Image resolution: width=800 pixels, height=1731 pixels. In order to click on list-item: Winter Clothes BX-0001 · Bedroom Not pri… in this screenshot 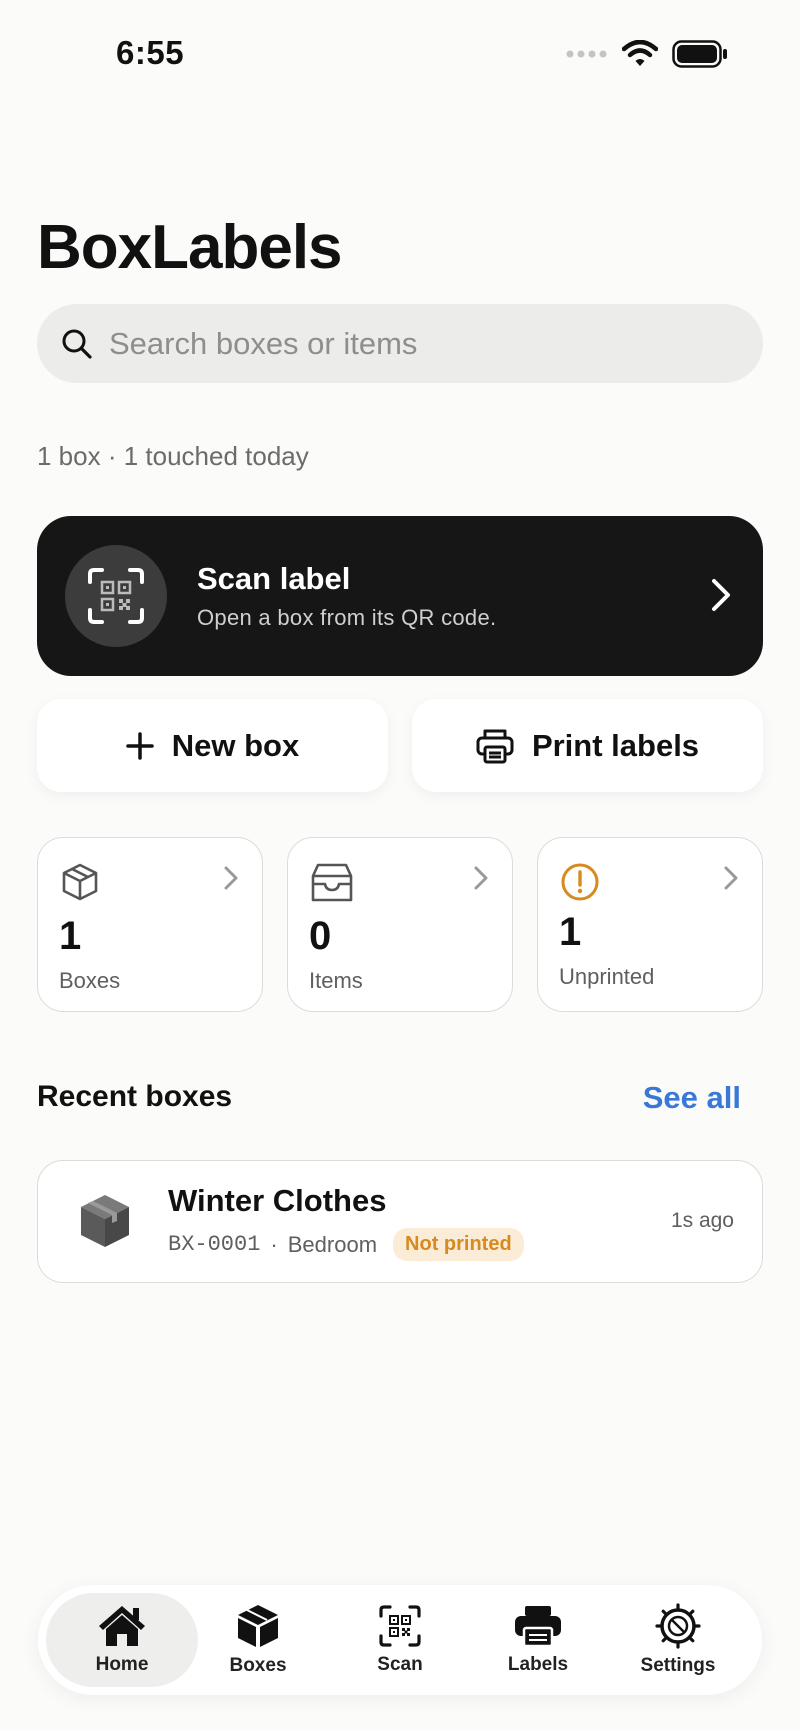, I will do `click(400, 1221)`.